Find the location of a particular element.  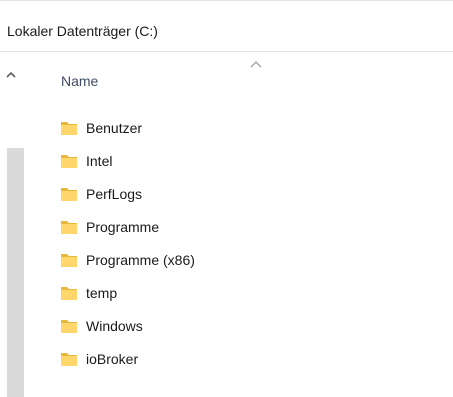

list-item-iobroker: ioBroker is located at coordinates (190, 358).